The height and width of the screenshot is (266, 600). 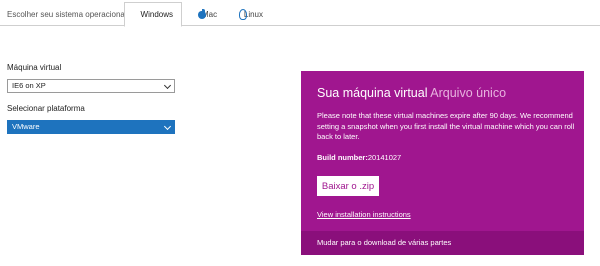 What do you see at coordinates (342, 157) in the screenshot?
I see `build-number-label: Build number:` at bounding box center [342, 157].